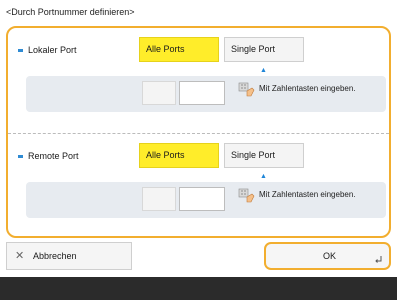 This screenshot has height=300, width=397. Describe the element at coordinates (264, 49) in the screenshot. I see `local-single-port-button: Single Port` at that location.